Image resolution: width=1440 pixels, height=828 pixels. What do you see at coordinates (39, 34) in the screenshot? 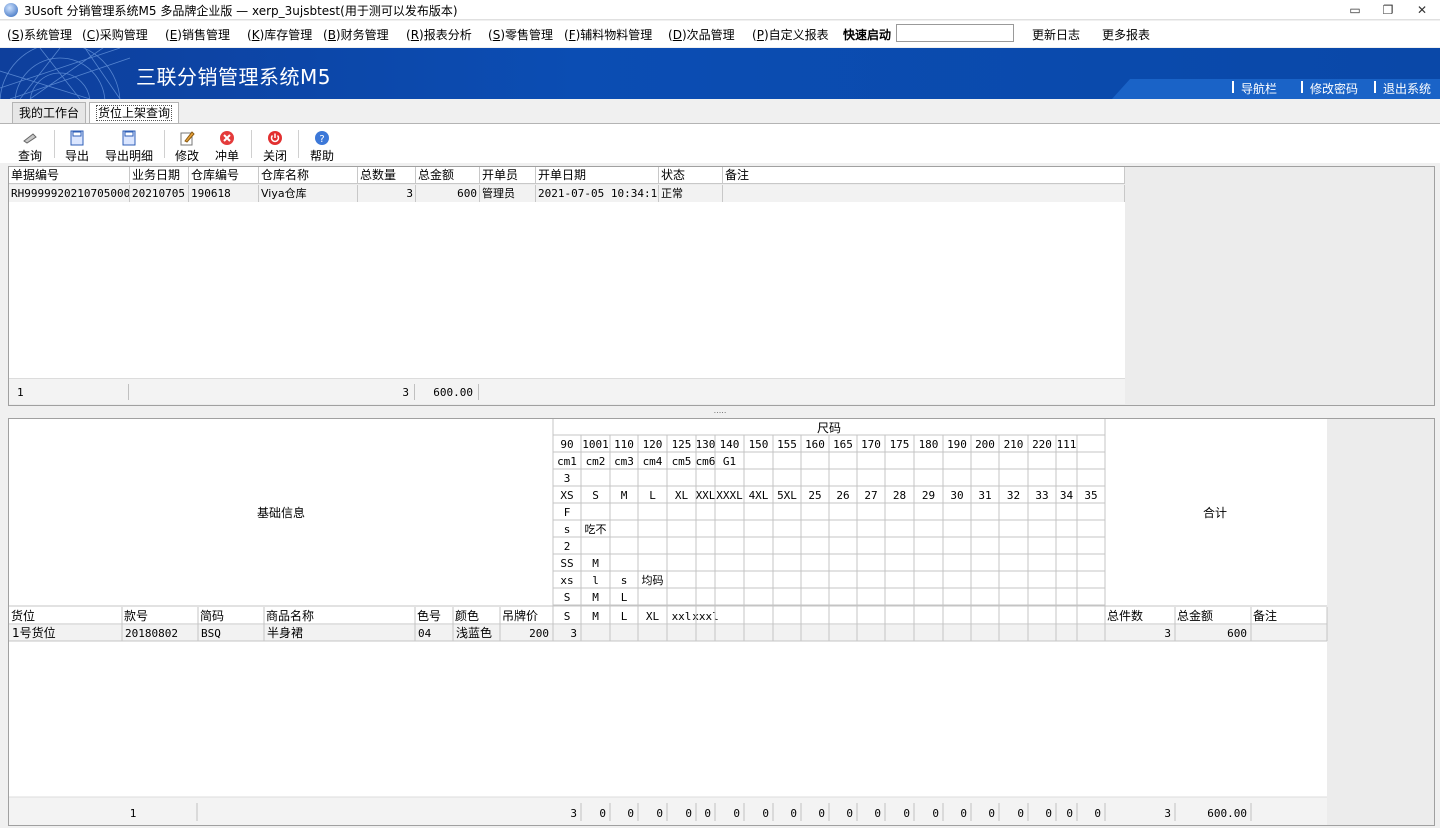
I see `menu-0: (S)系统管理` at bounding box center [39, 34].